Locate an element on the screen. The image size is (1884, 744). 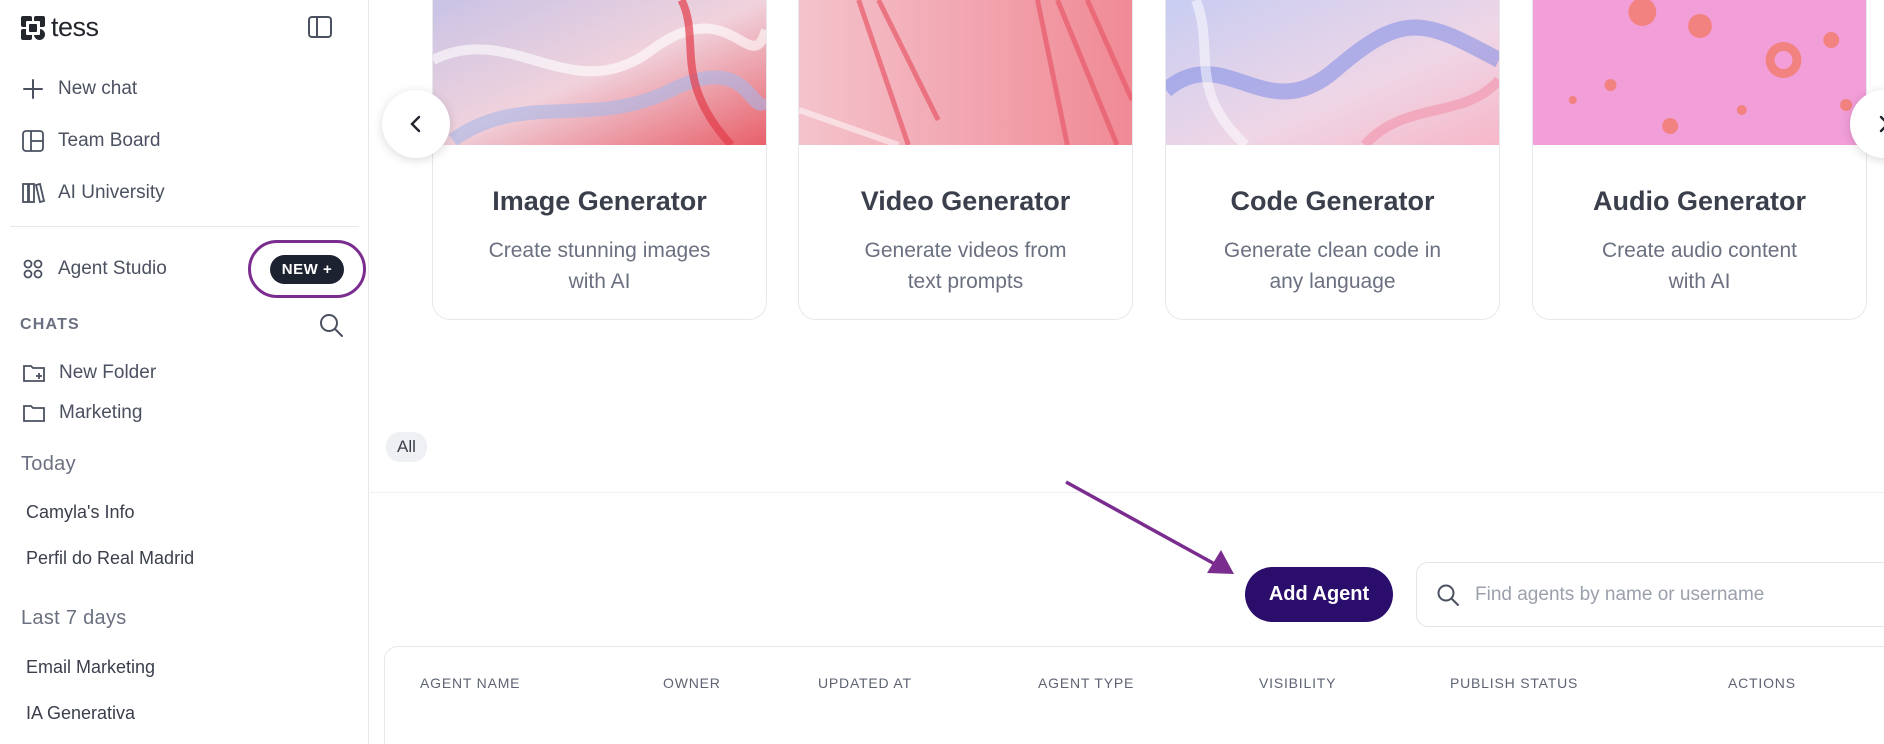
new-badge: NEW + is located at coordinates (307, 269).